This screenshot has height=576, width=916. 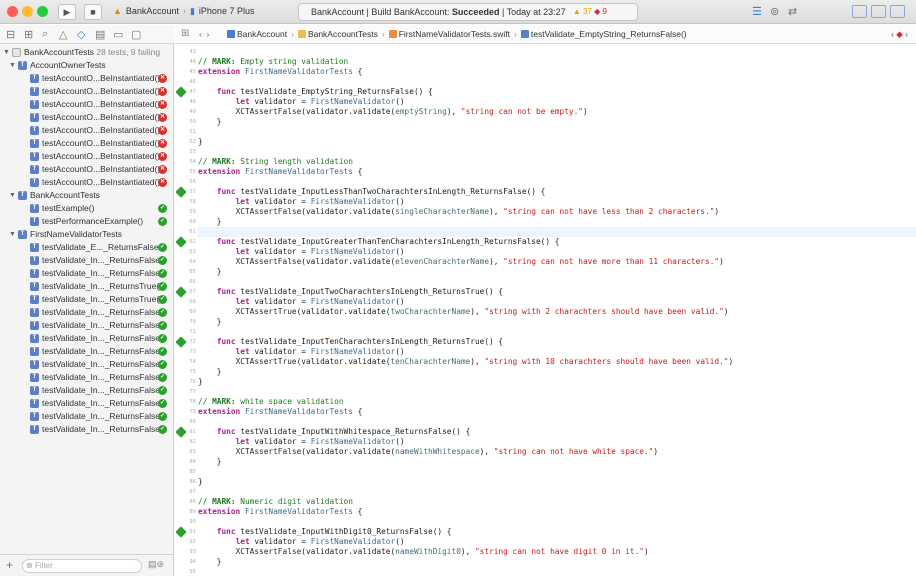 What do you see at coordinates (86, 52) in the screenshot?
I see `test-bundle-row: ▼ BankAccountTests 28 tests, 9 failing` at bounding box center [86, 52].